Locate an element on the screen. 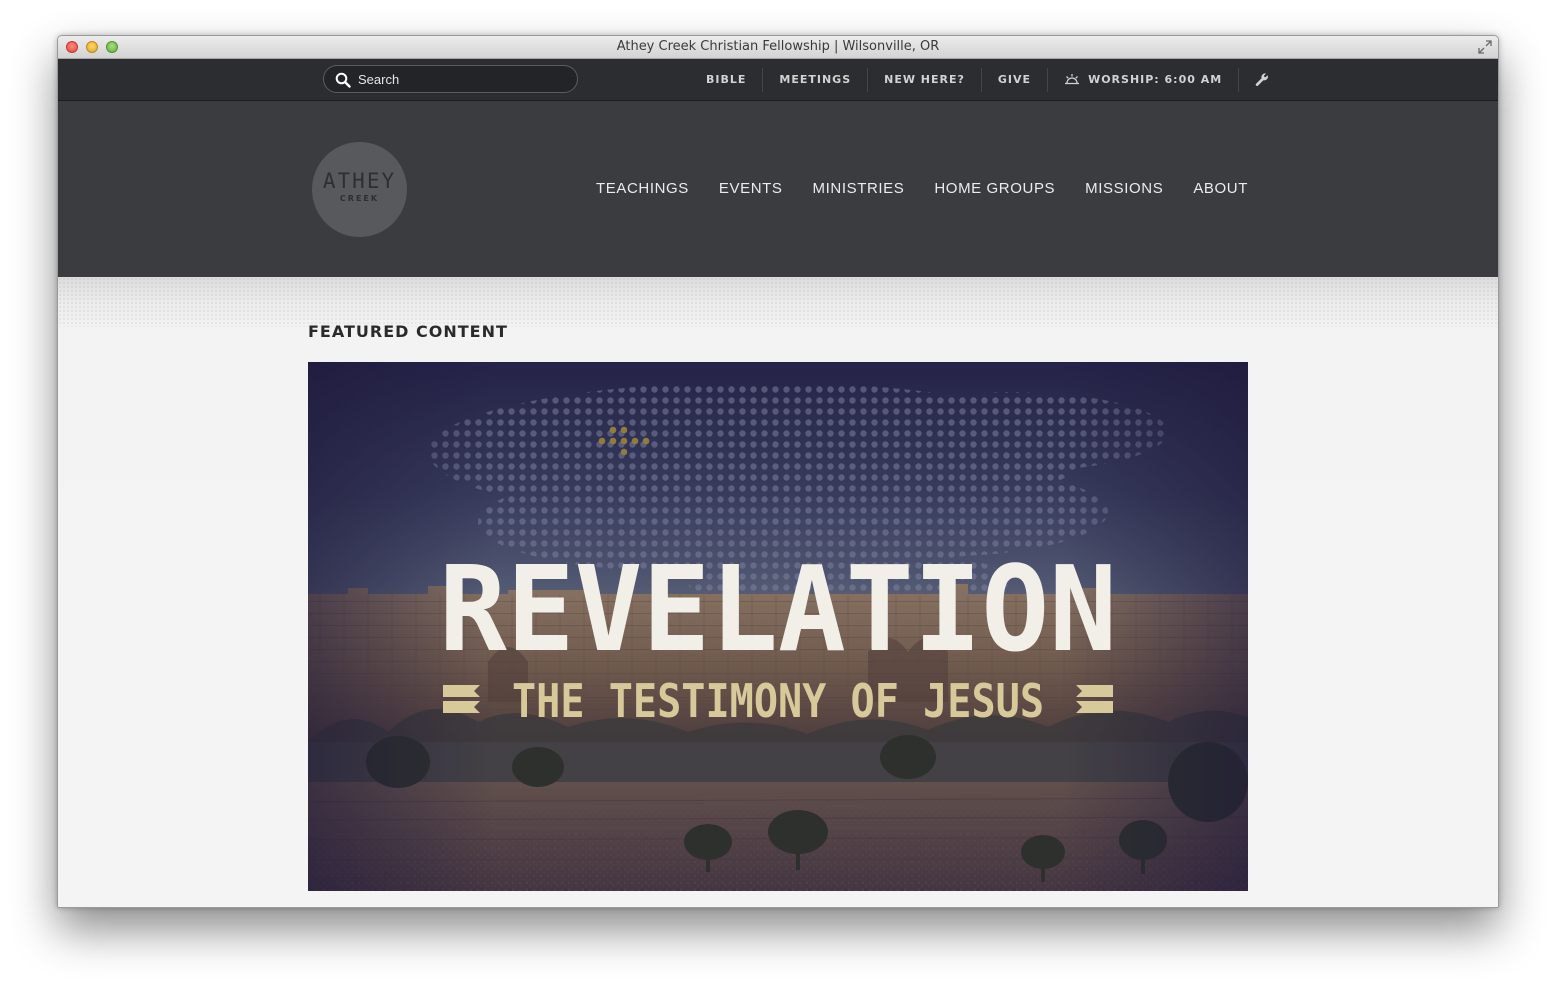 This screenshot has height=985, width=1554. banner-title: REVELATION is located at coordinates (778, 609).